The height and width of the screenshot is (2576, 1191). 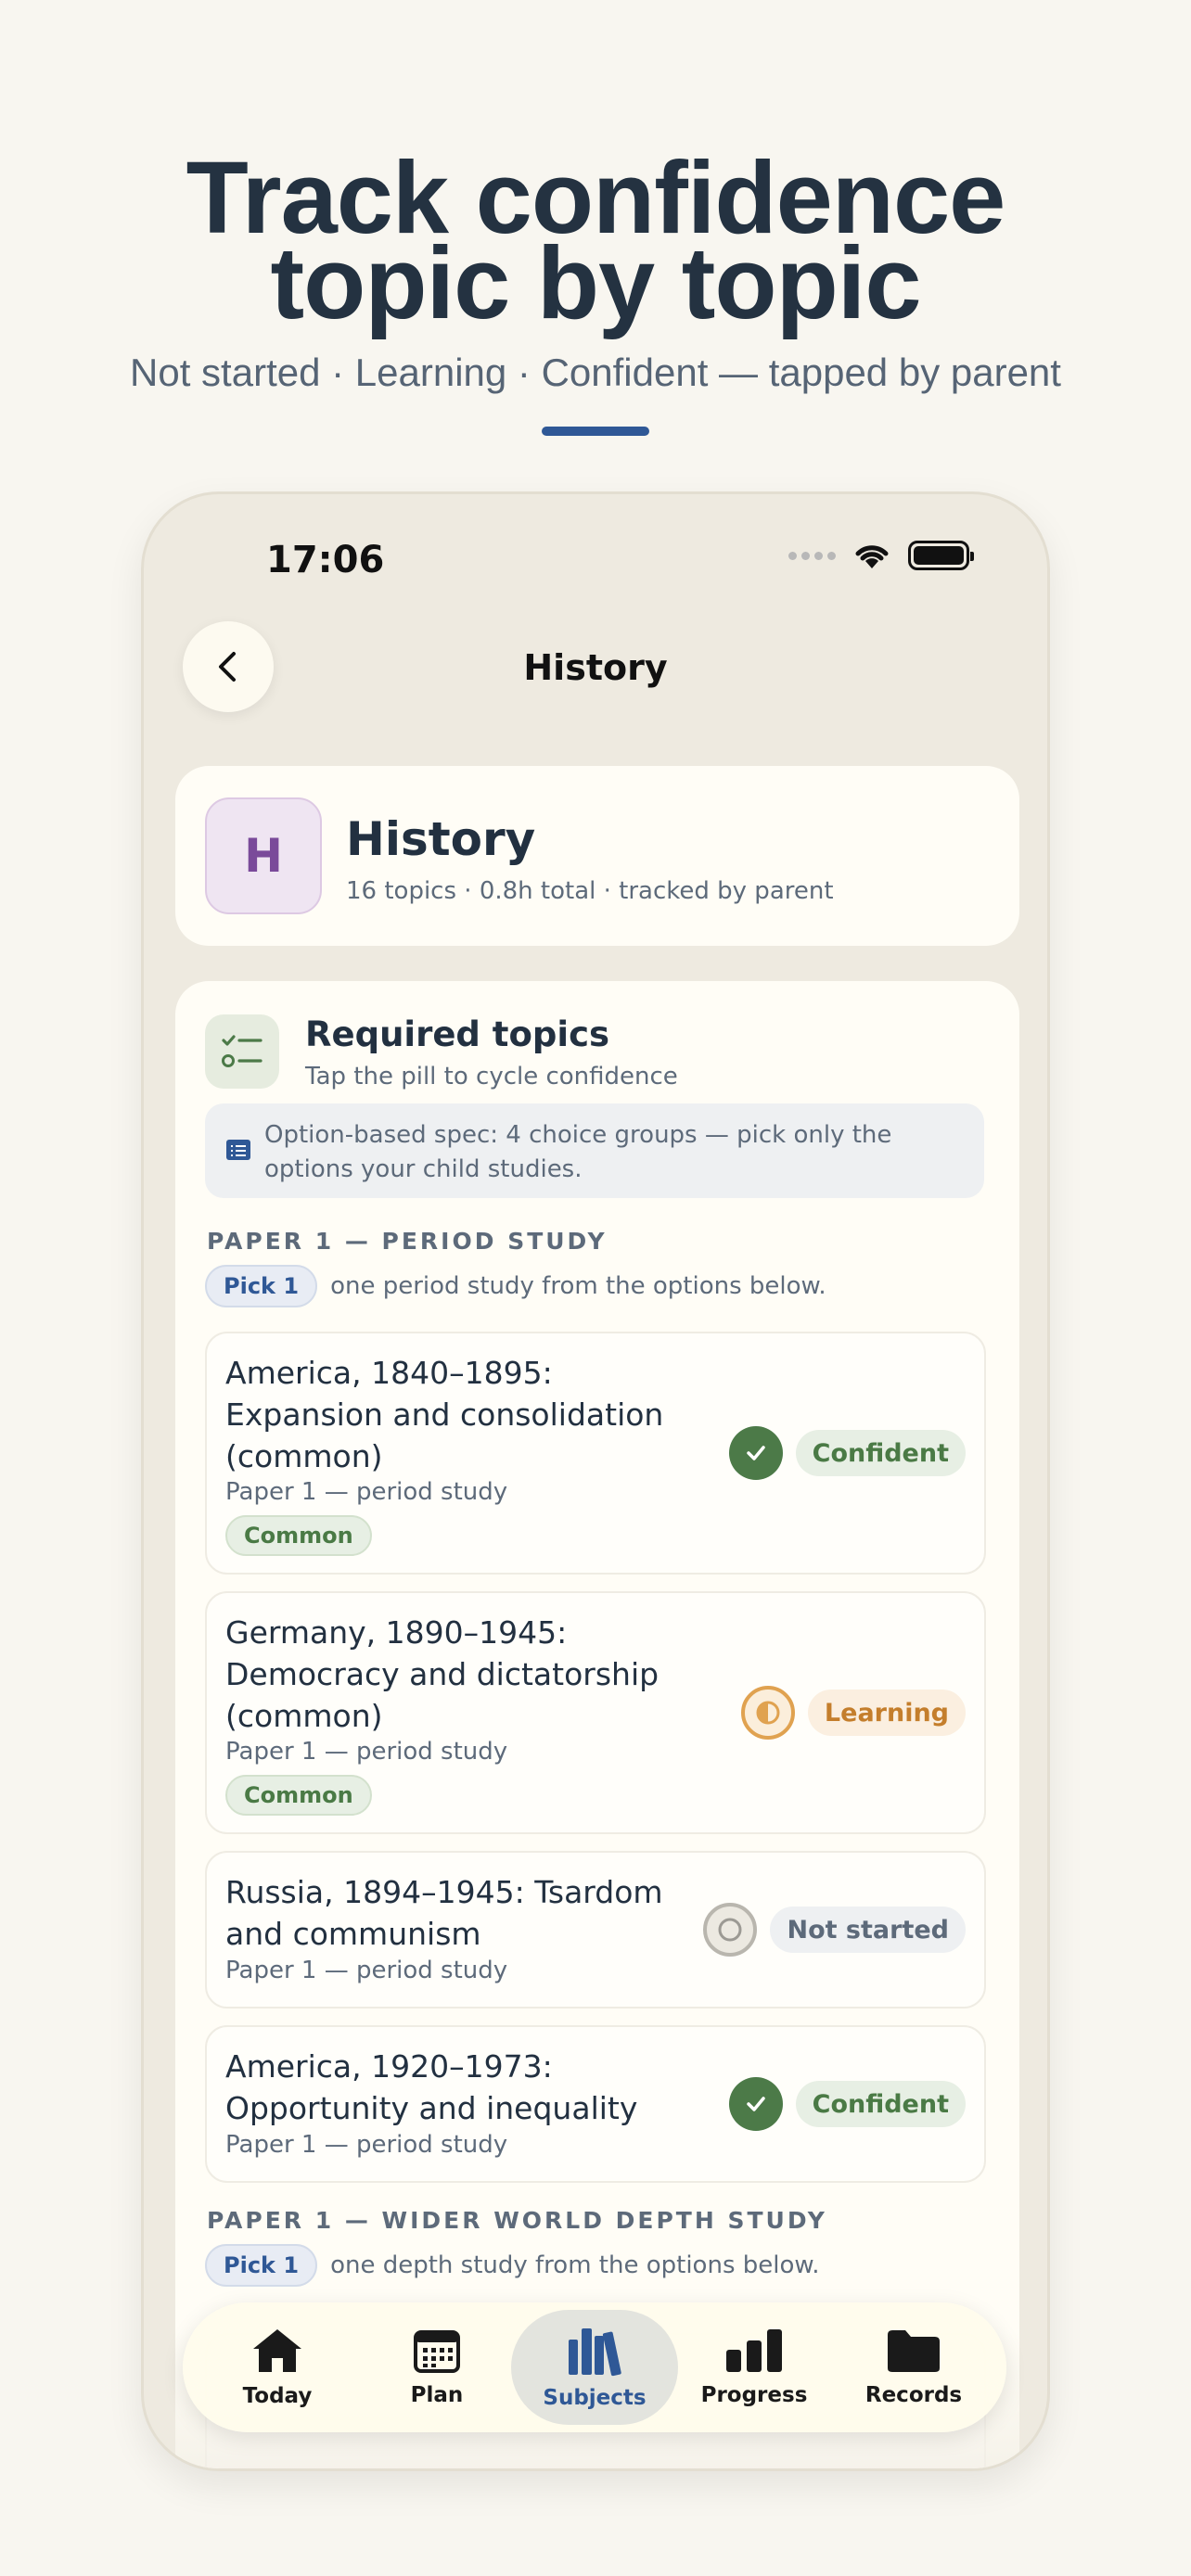 I want to click on hero-title-line-2: topic by topic, so click(x=596, y=283).